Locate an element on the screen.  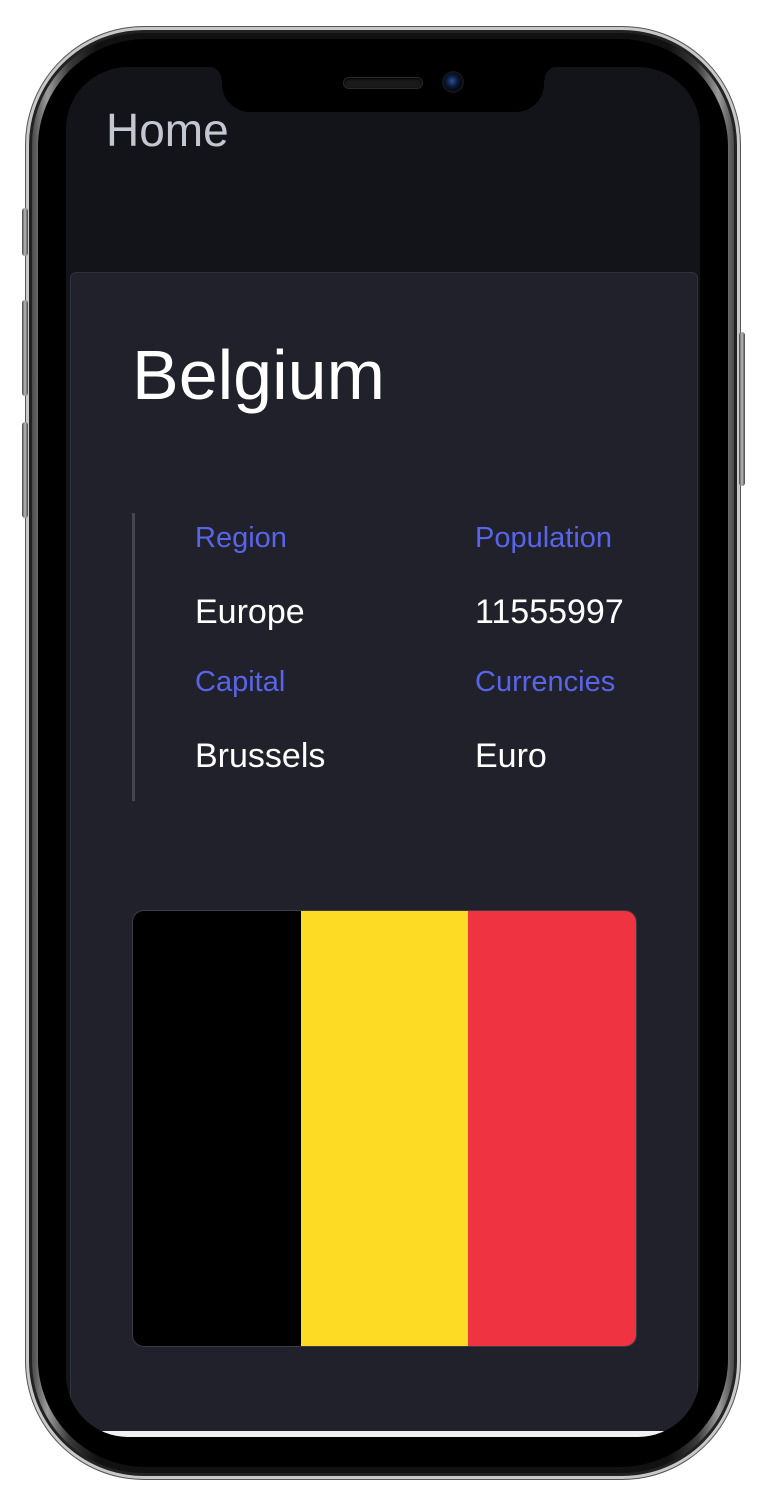
home-indicator is located at coordinates (383, 1434).